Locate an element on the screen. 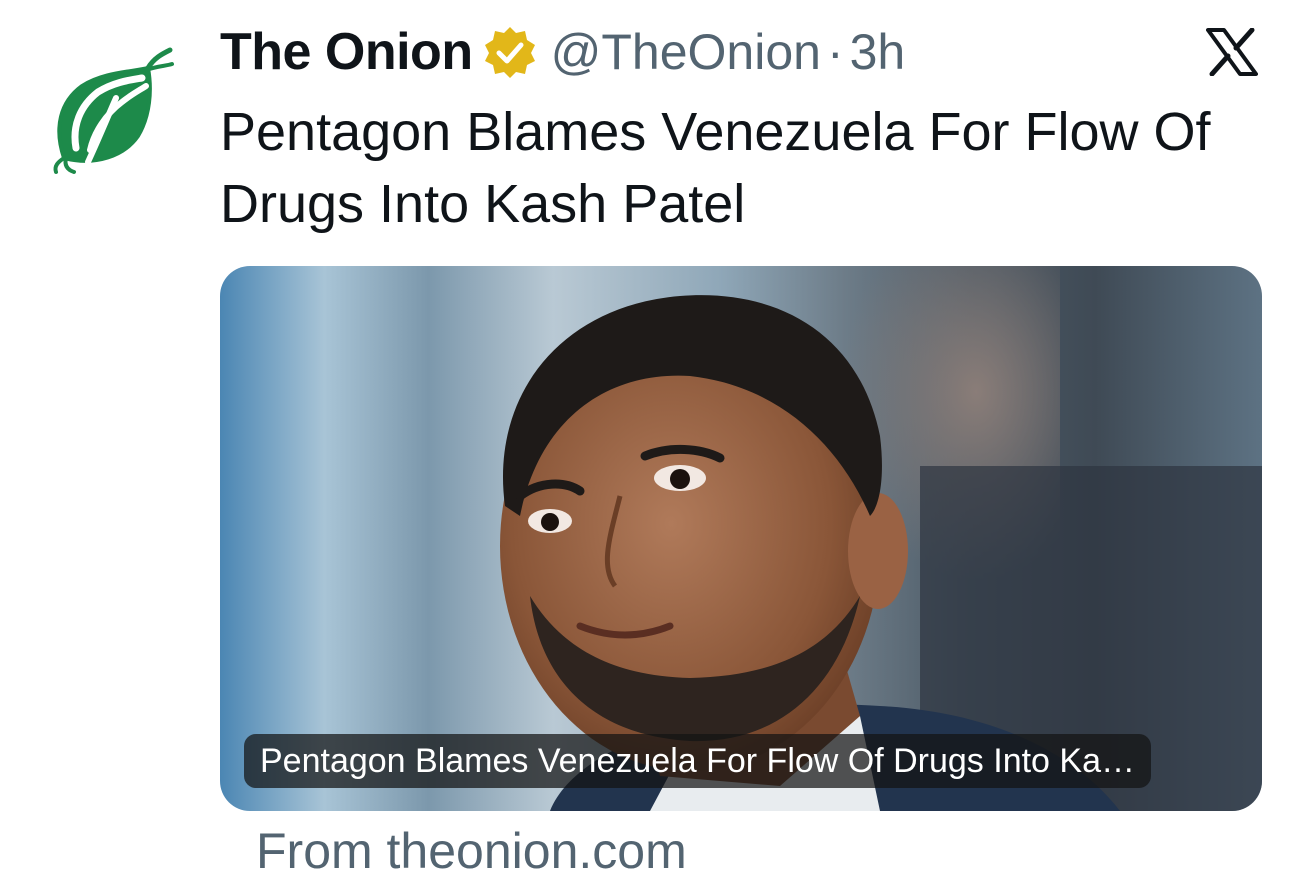 This screenshot has width=1290, height=880. card-source: From theonion.com is located at coordinates (471, 851).